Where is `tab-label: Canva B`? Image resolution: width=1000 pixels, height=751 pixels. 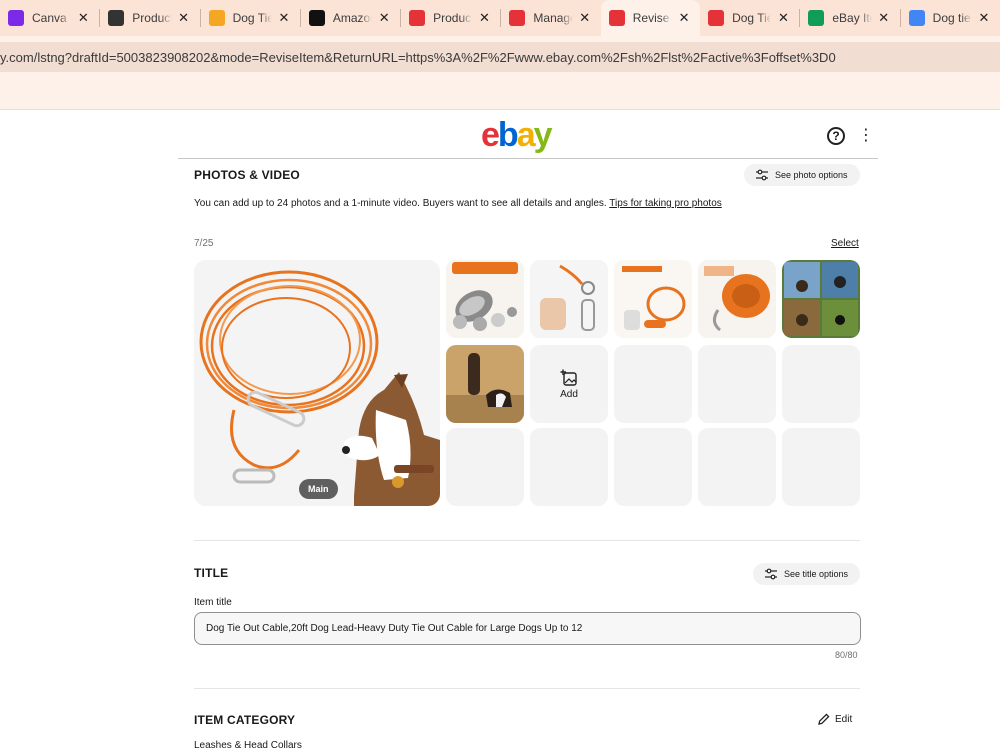 tab-label: Canva B is located at coordinates (51, 18).